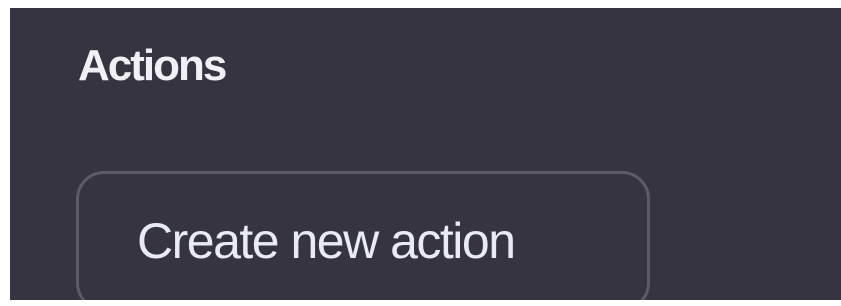 The image size is (841, 306). What do you see at coordinates (152, 65) in the screenshot?
I see `actions-section-title: Actions` at bounding box center [152, 65].